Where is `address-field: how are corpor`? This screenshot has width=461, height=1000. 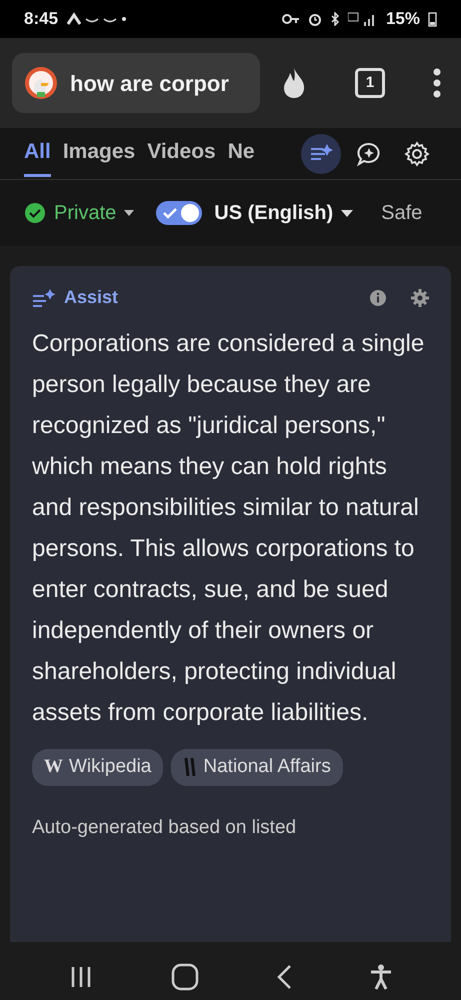 address-field: how are corpor is located at coordinates (136, 83).